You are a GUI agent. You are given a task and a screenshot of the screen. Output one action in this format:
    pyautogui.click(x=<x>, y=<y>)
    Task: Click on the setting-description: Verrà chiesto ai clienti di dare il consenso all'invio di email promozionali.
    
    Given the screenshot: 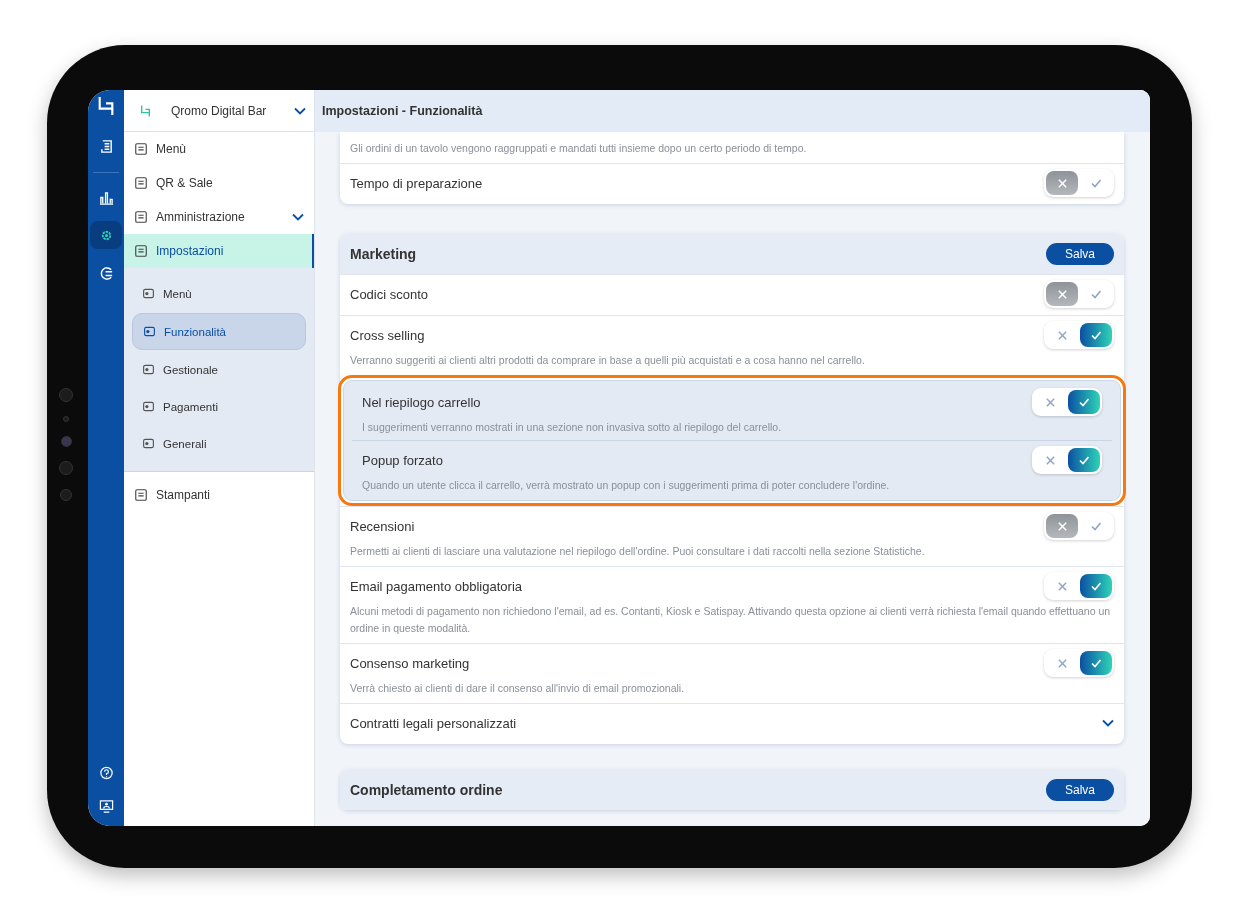 What is the action you would take?
    pyautogui.click(x=518, y=688)
    